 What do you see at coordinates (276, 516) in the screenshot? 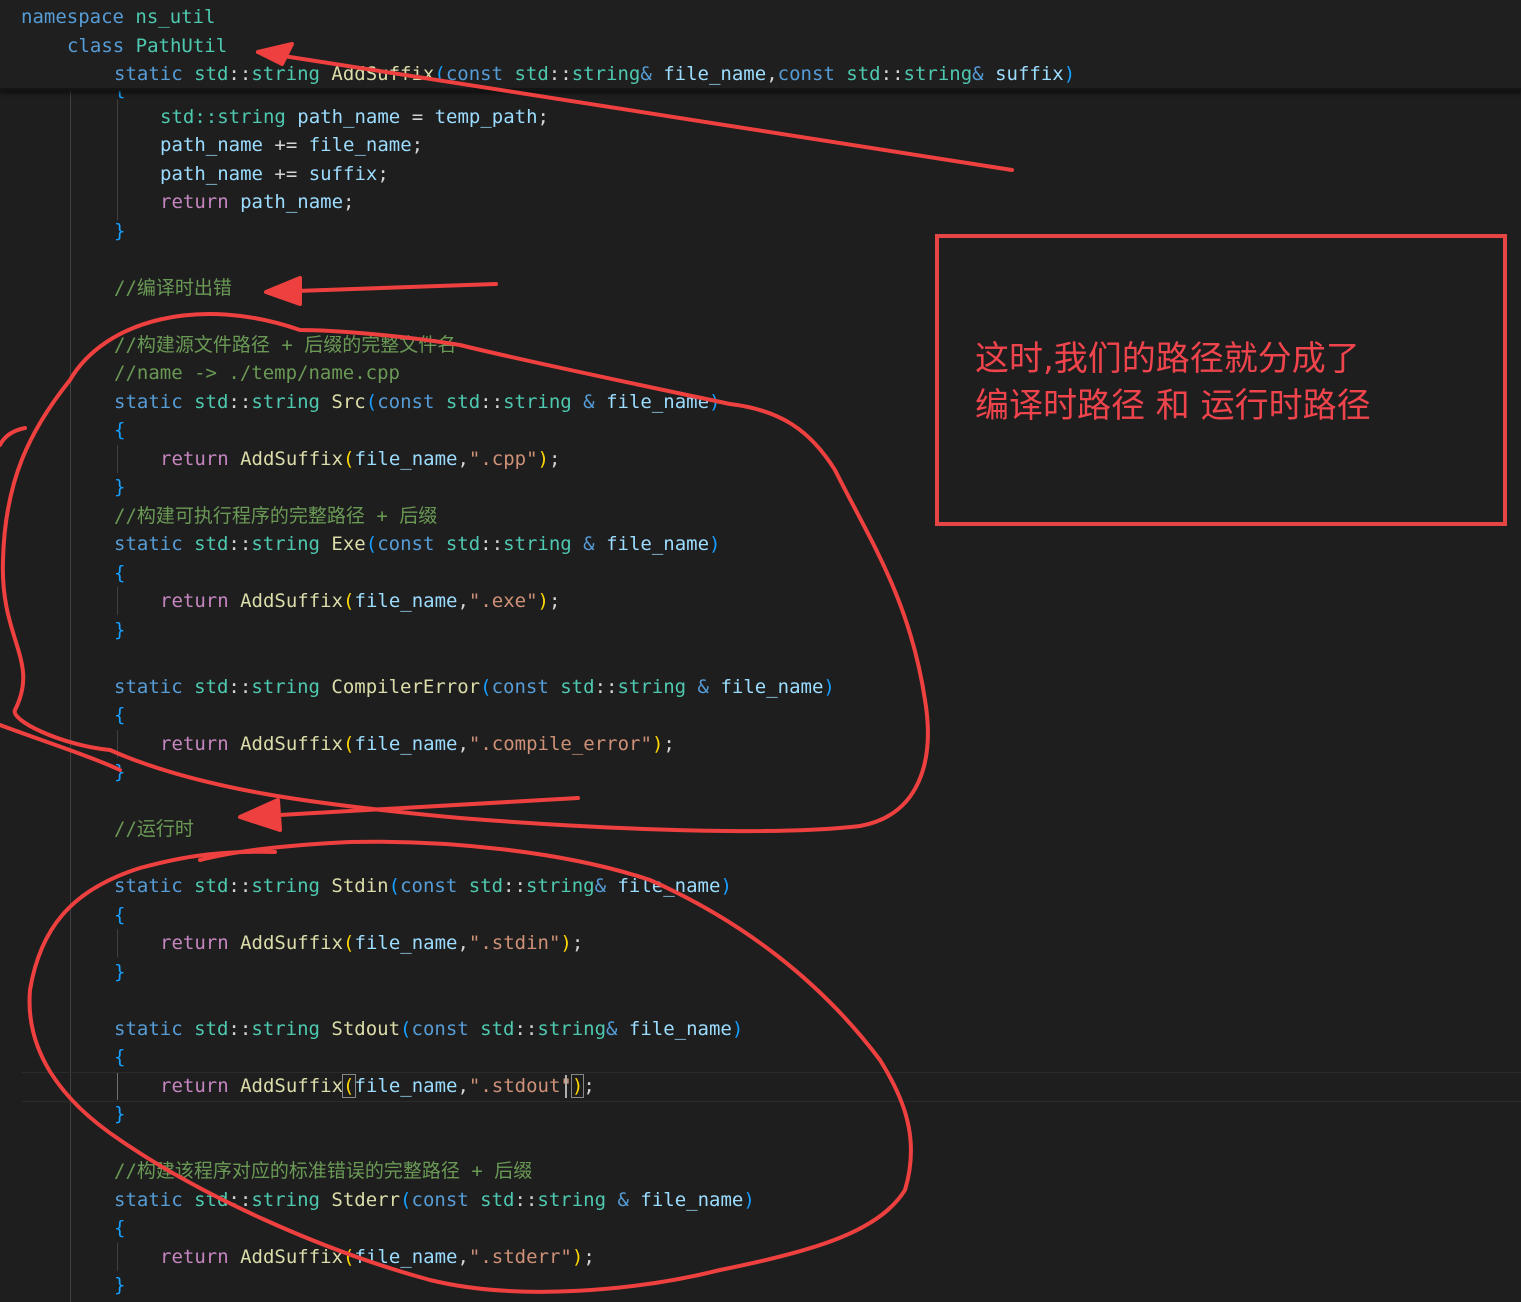
I see `comment-exe: //构建可执行程序的完整路径 + 后缀` at bounding box center [276, 516].